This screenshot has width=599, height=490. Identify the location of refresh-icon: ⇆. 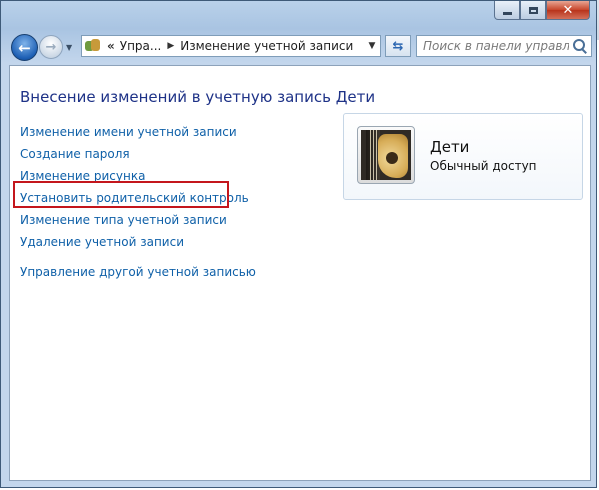
(398, 46).